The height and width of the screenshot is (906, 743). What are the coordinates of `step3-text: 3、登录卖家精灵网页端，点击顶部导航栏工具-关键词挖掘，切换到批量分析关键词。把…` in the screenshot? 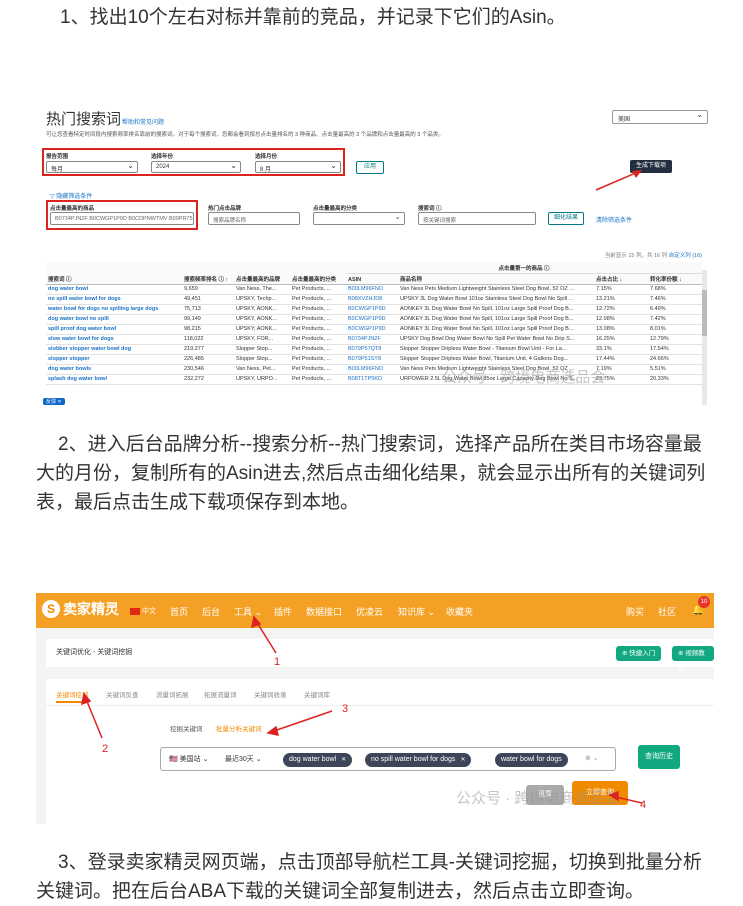 It's located at (369, 877).